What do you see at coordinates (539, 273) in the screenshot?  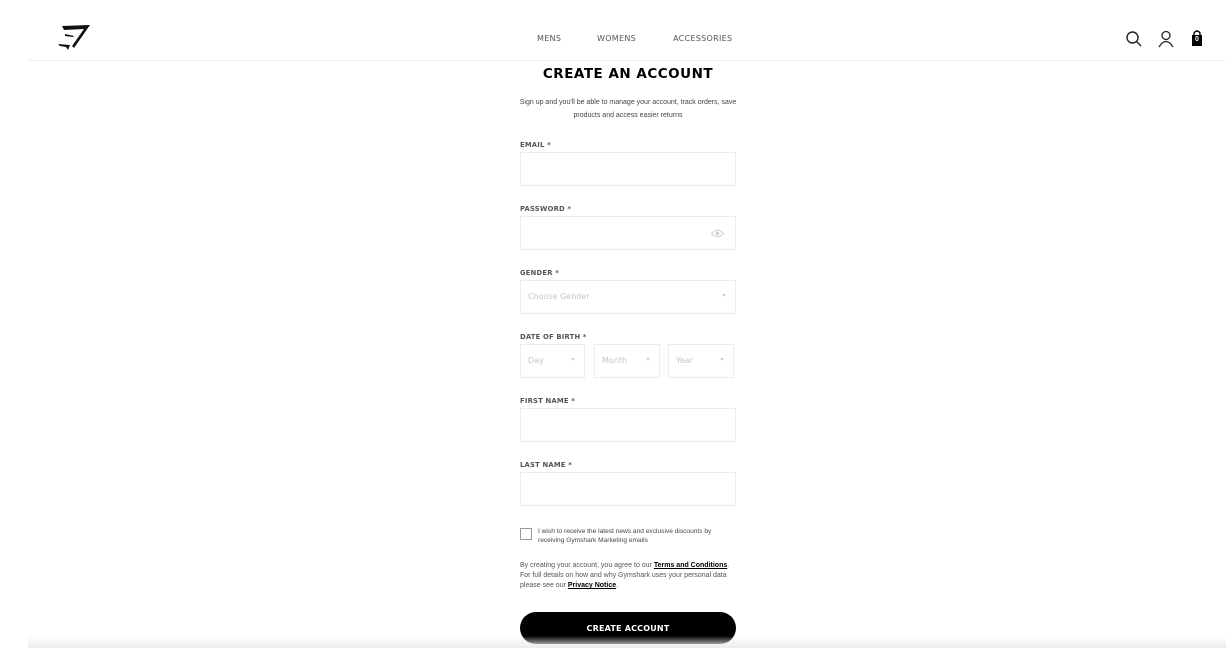 I see `gender-label: GENDER *` at bounding box center [539, 273].